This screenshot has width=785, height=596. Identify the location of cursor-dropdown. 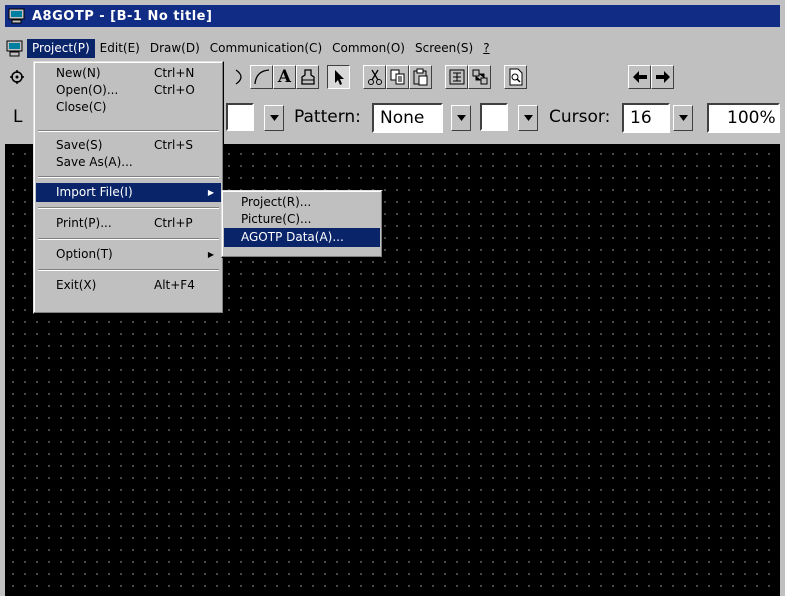
(683, 118).